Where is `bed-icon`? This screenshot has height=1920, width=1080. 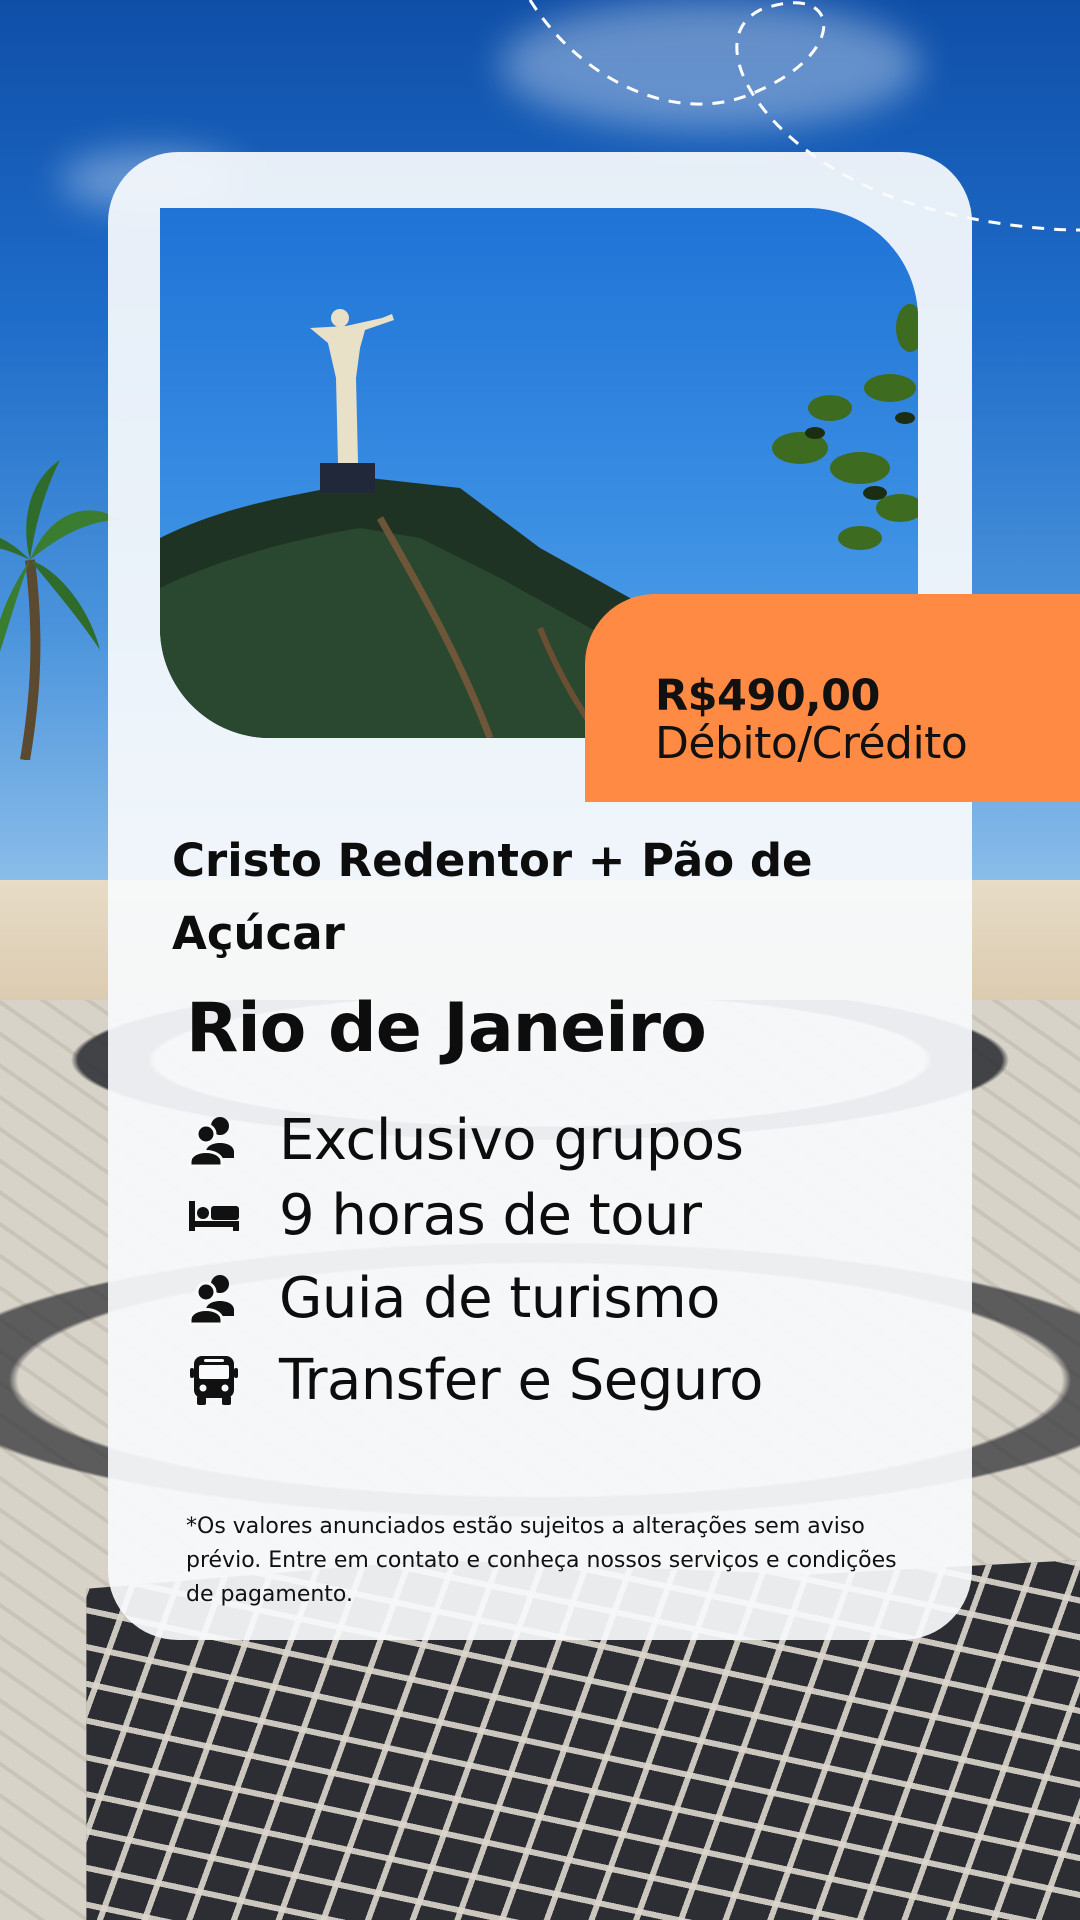
bed-icon is located at coordinates (214, 1215).